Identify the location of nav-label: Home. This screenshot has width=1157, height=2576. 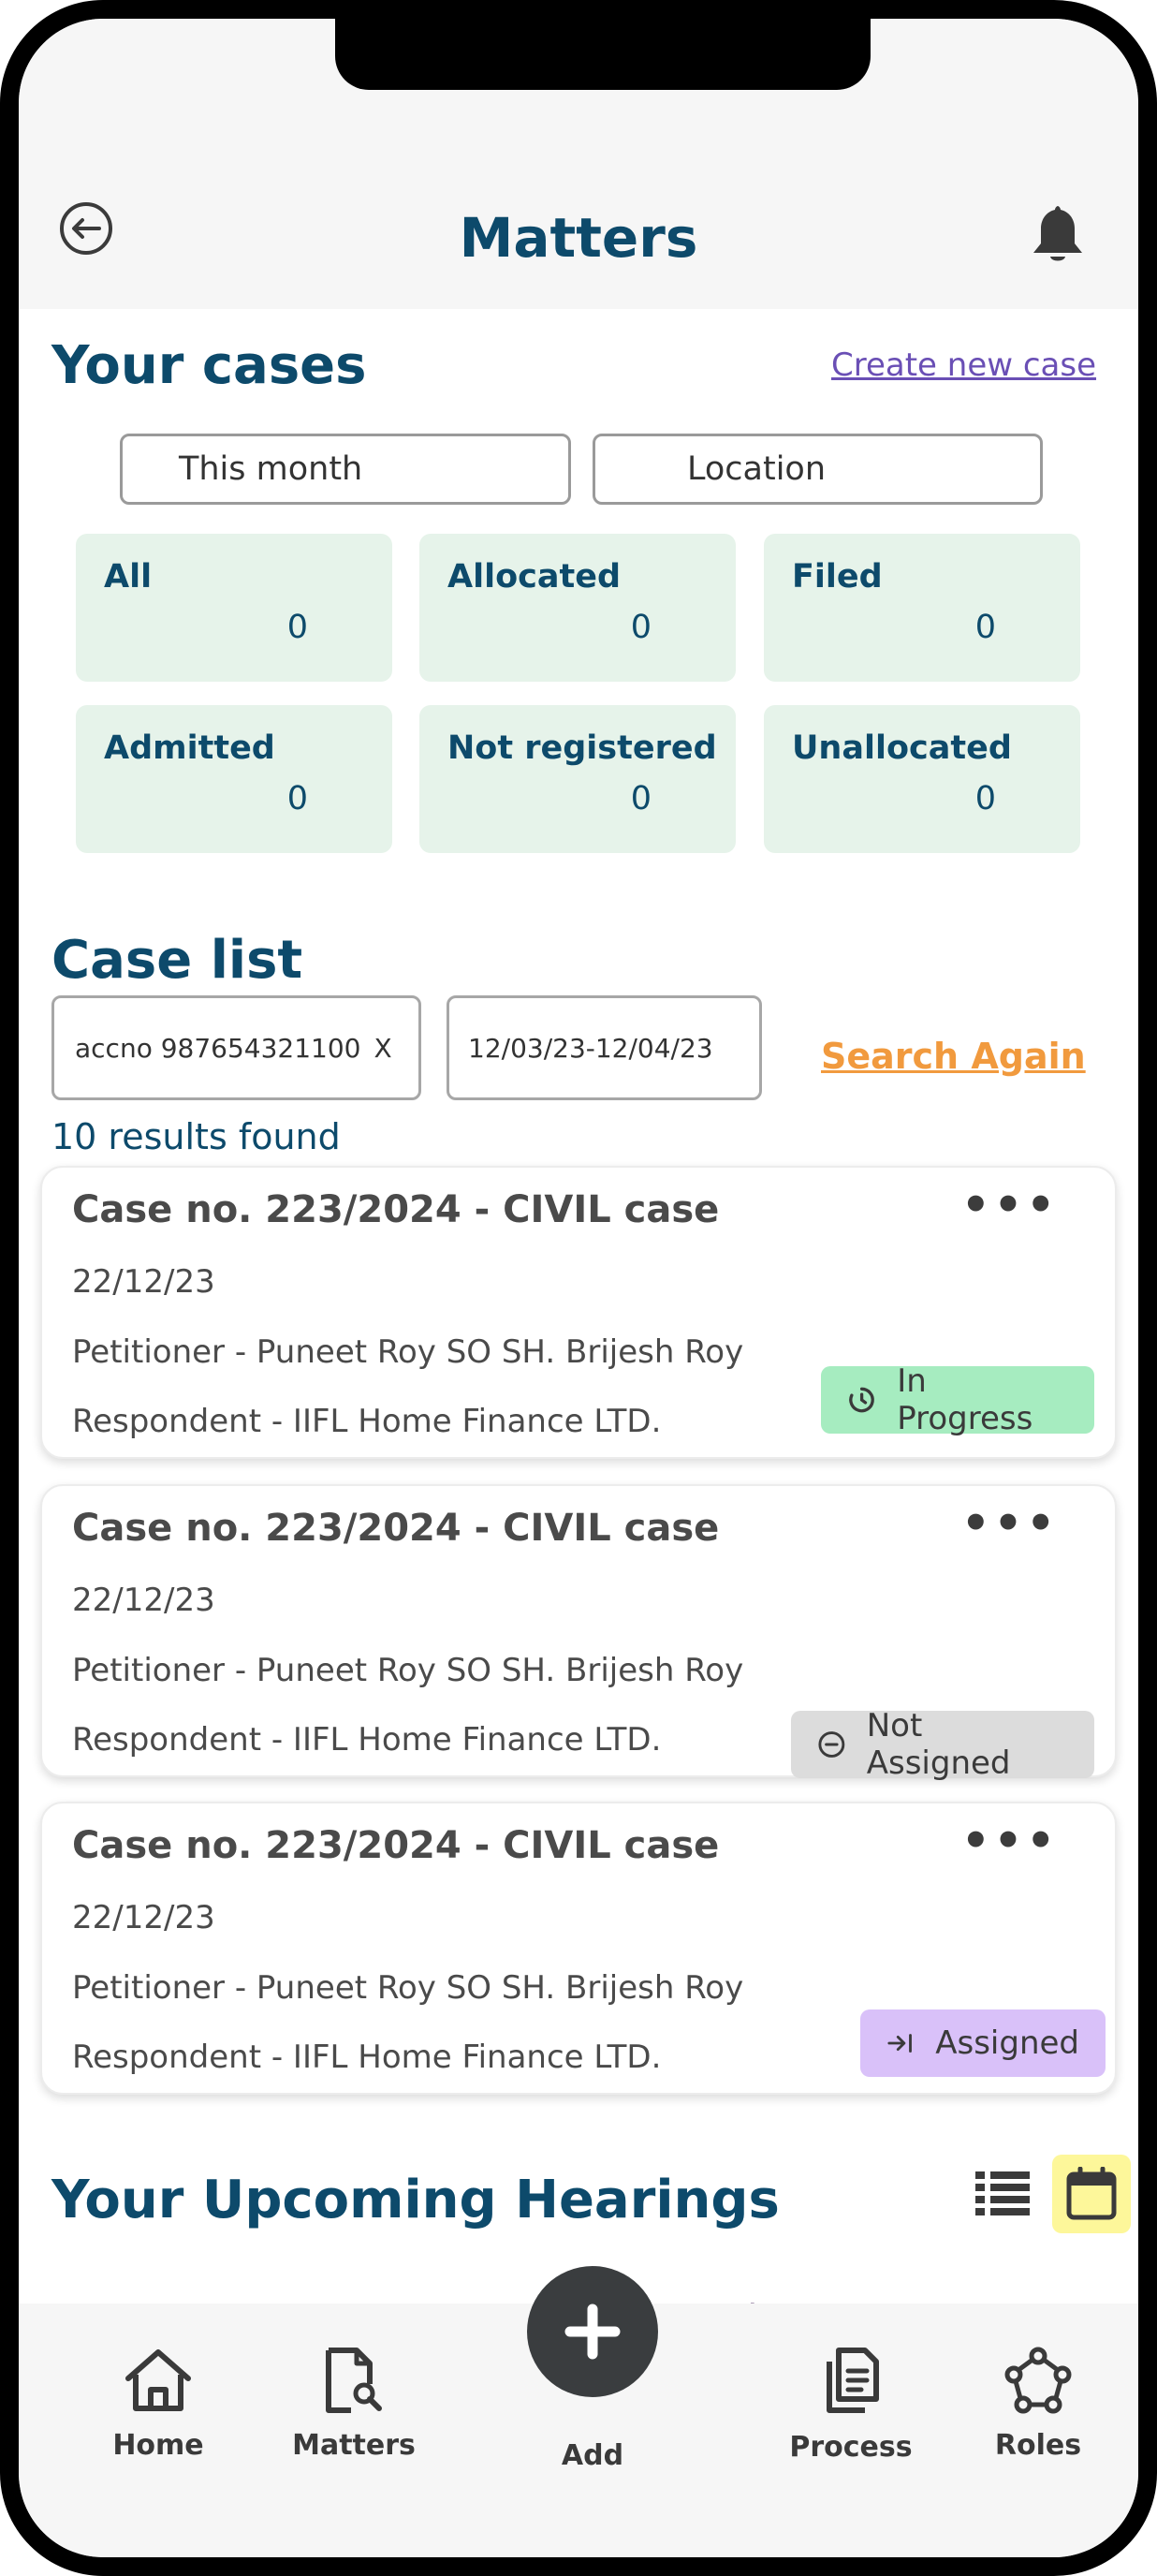
(158, 2445).